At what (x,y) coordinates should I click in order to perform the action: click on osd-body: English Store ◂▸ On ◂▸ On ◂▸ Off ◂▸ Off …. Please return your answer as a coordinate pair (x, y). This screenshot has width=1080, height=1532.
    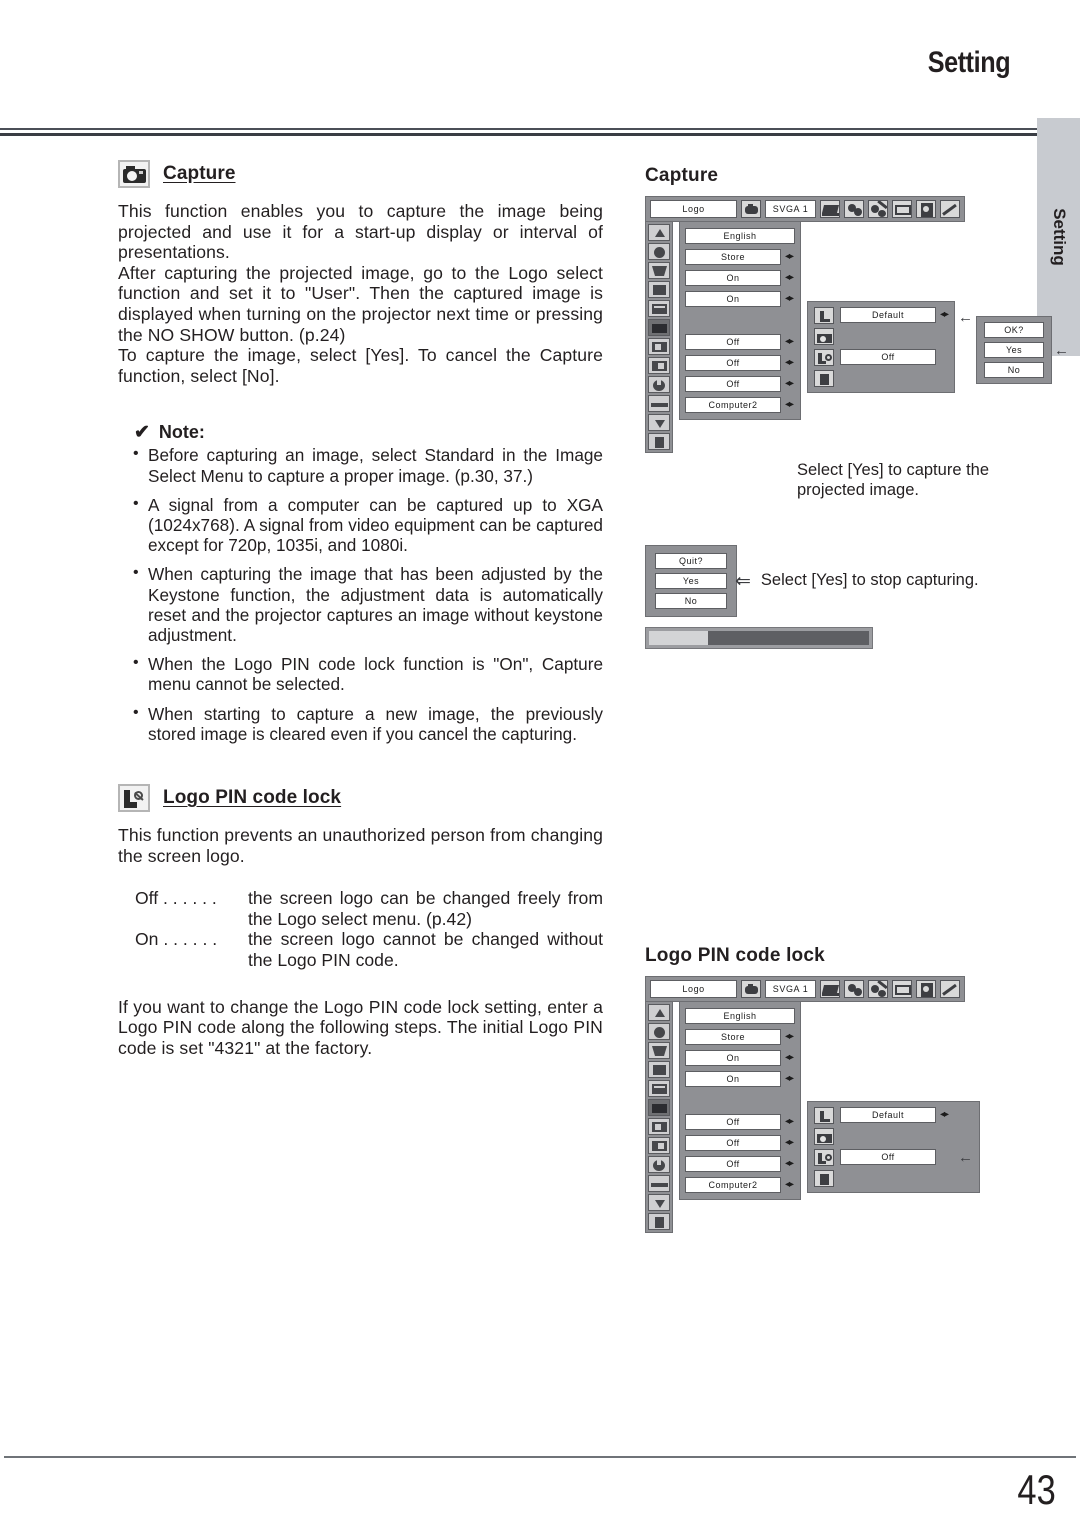
    Looking at the image, I should click on (840, 1117).